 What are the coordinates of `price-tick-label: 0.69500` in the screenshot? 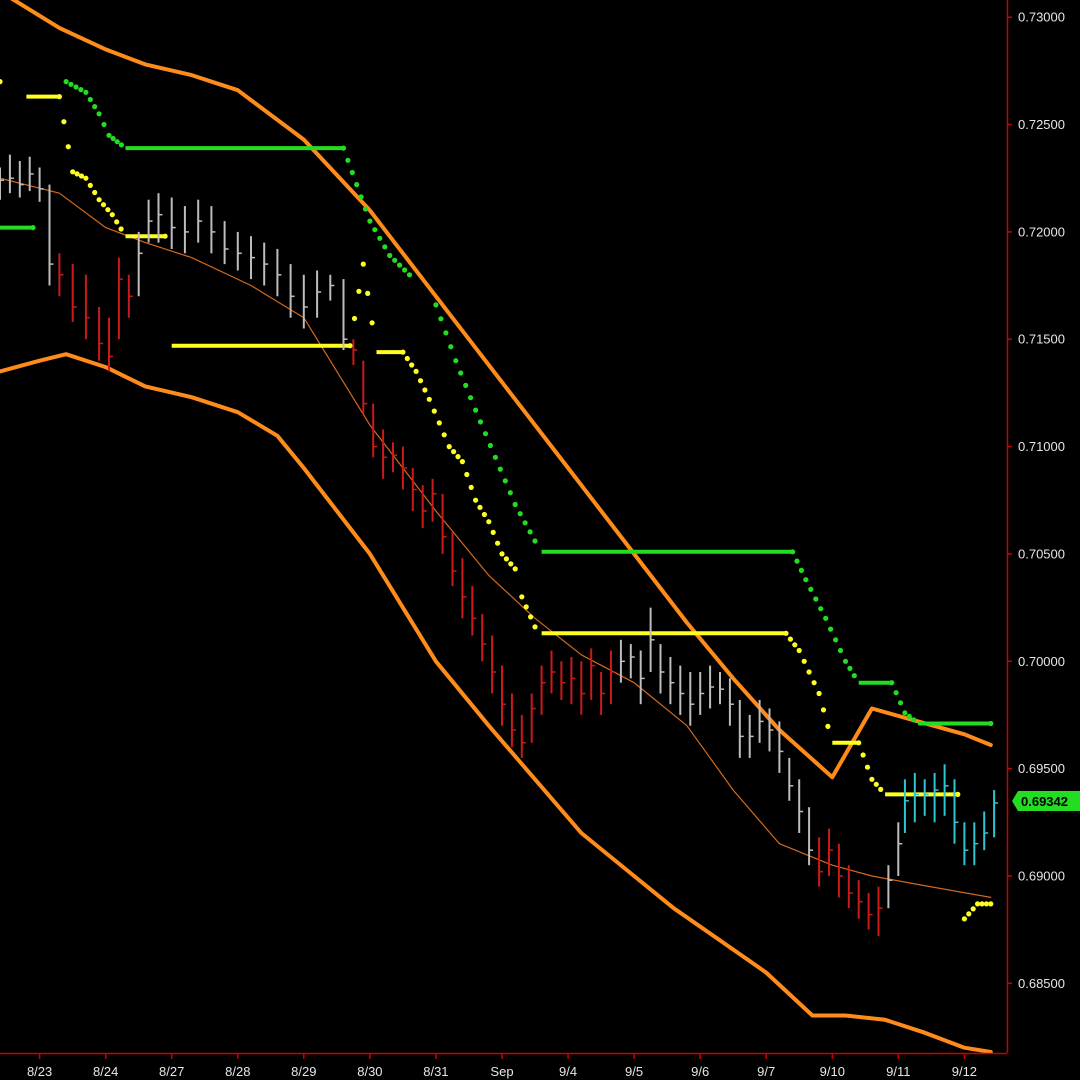 It's located at (1041, 768).